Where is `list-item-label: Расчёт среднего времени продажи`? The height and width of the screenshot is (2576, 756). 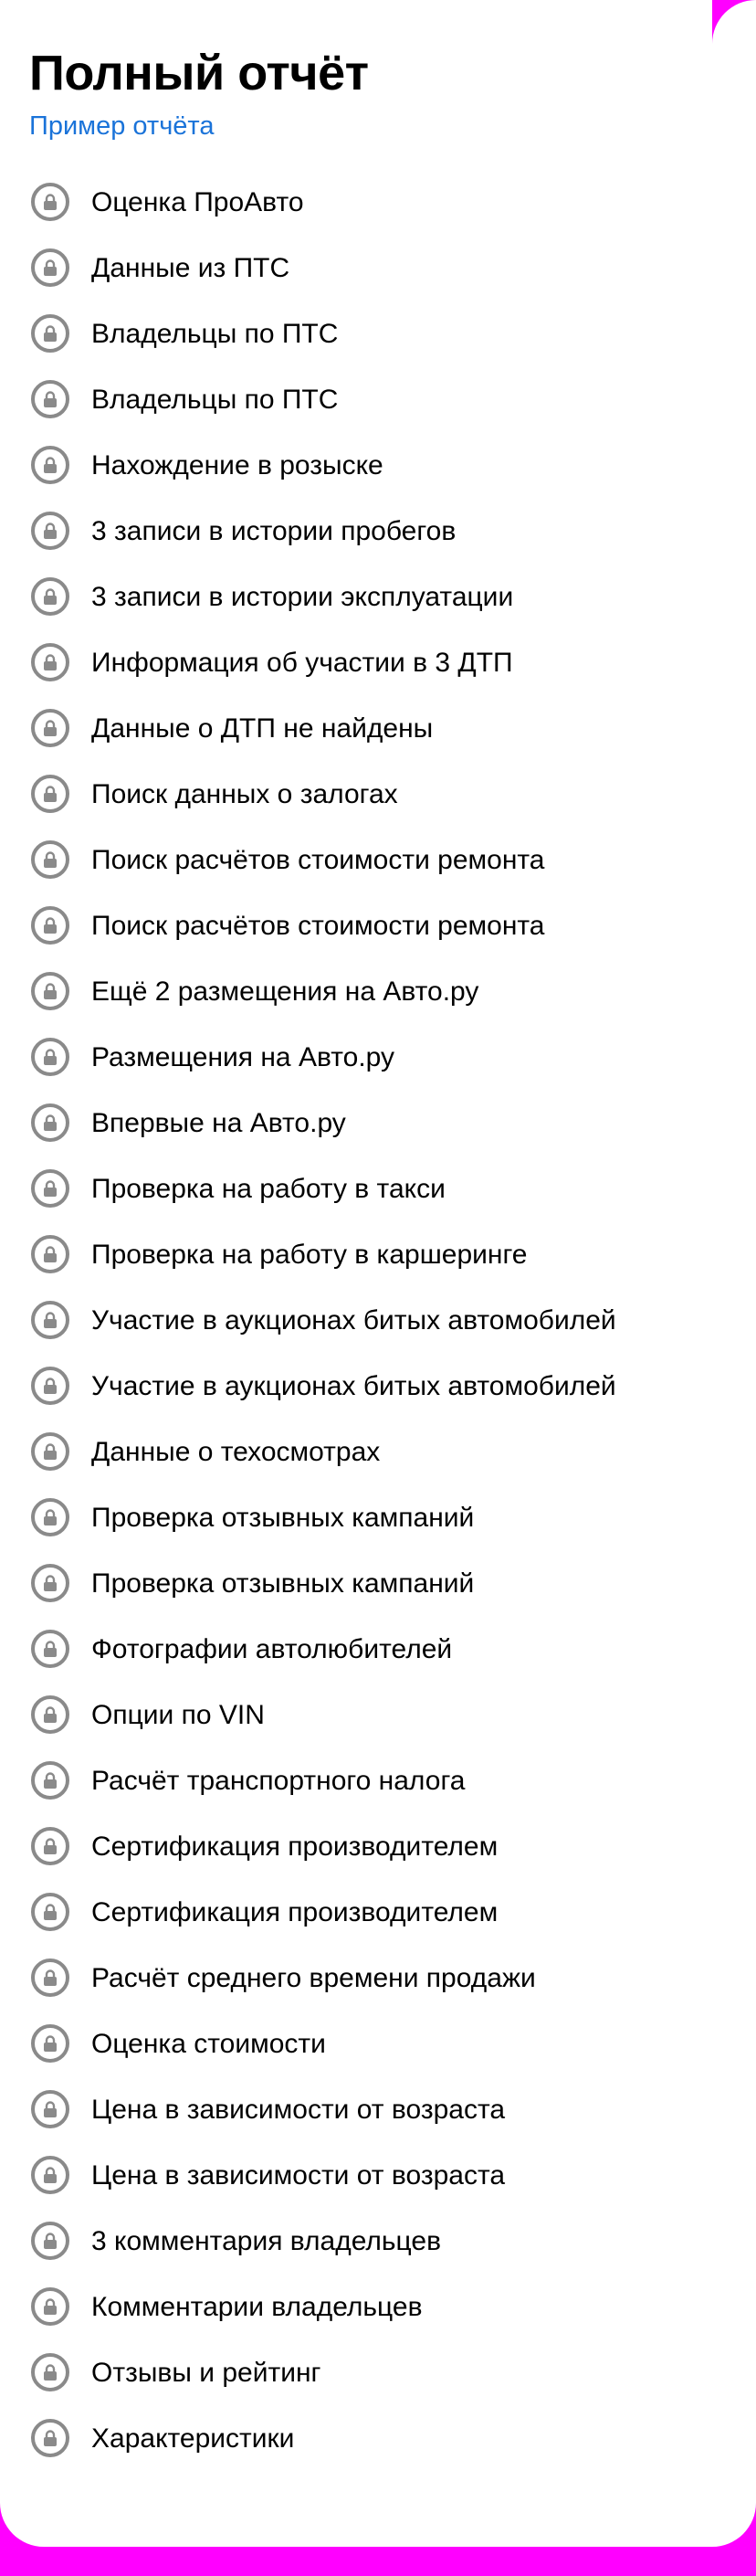 list-item-label: Расчёт среднего времени продажи is located at coordinates (313, 1978).